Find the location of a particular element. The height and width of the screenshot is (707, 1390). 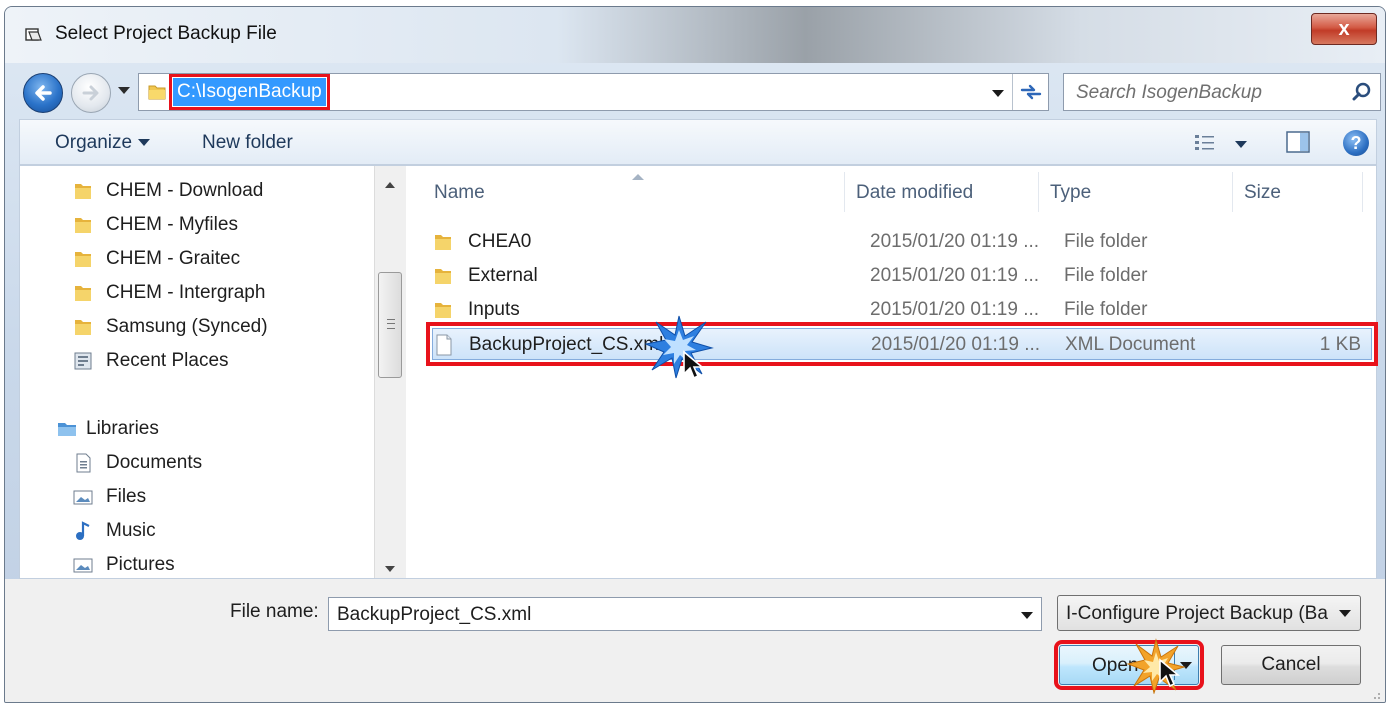

address-history-dropdown-icon is located at coordinates (998, 93).